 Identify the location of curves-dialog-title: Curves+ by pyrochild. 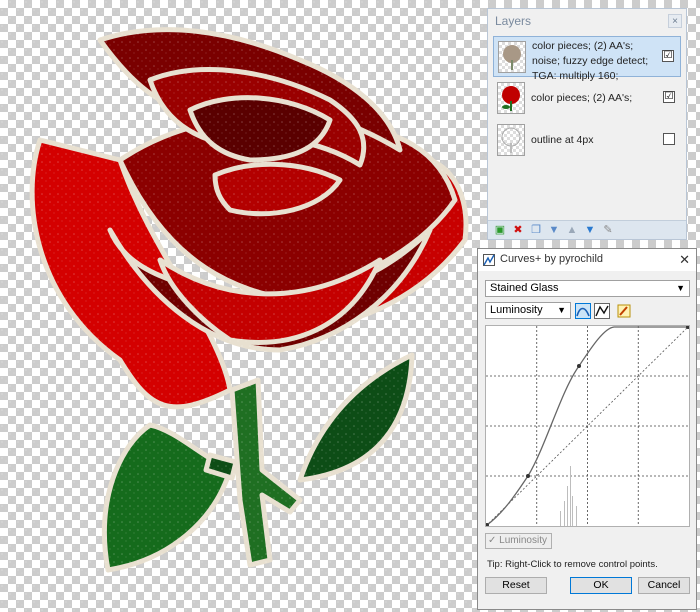
(552, 259).